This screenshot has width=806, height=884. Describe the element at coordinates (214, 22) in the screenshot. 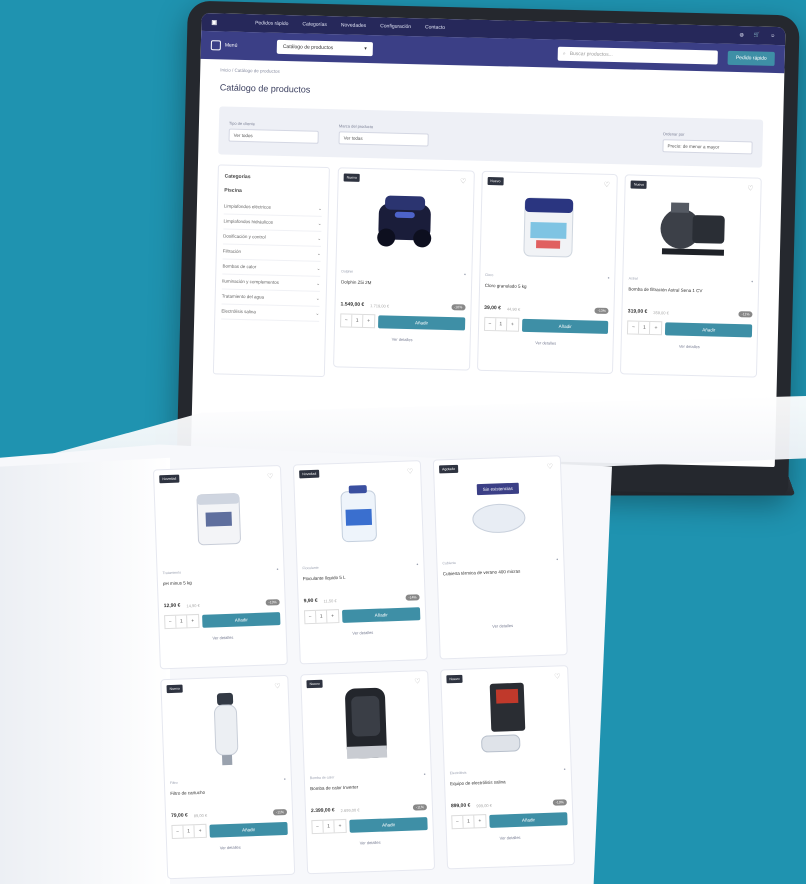

I see `brand-logo: ▣` at that location.